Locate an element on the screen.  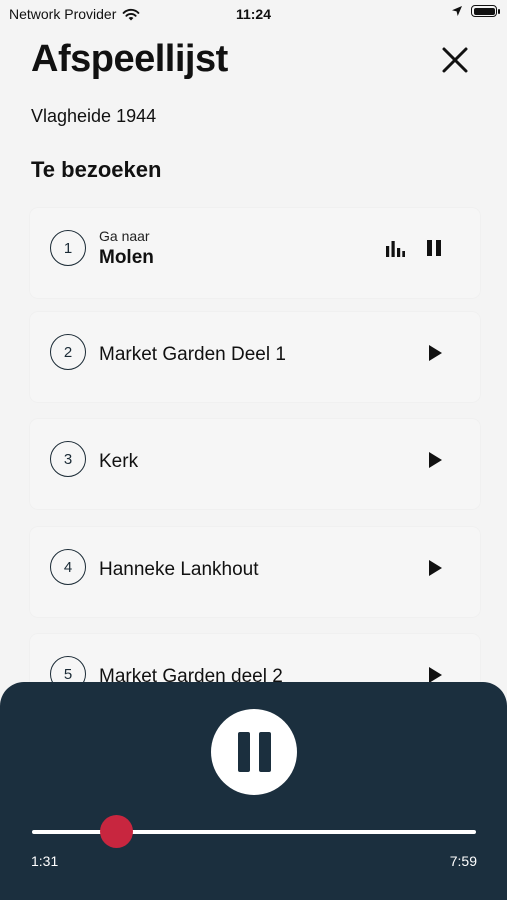
progress-track is located at coordinates (254, 832).